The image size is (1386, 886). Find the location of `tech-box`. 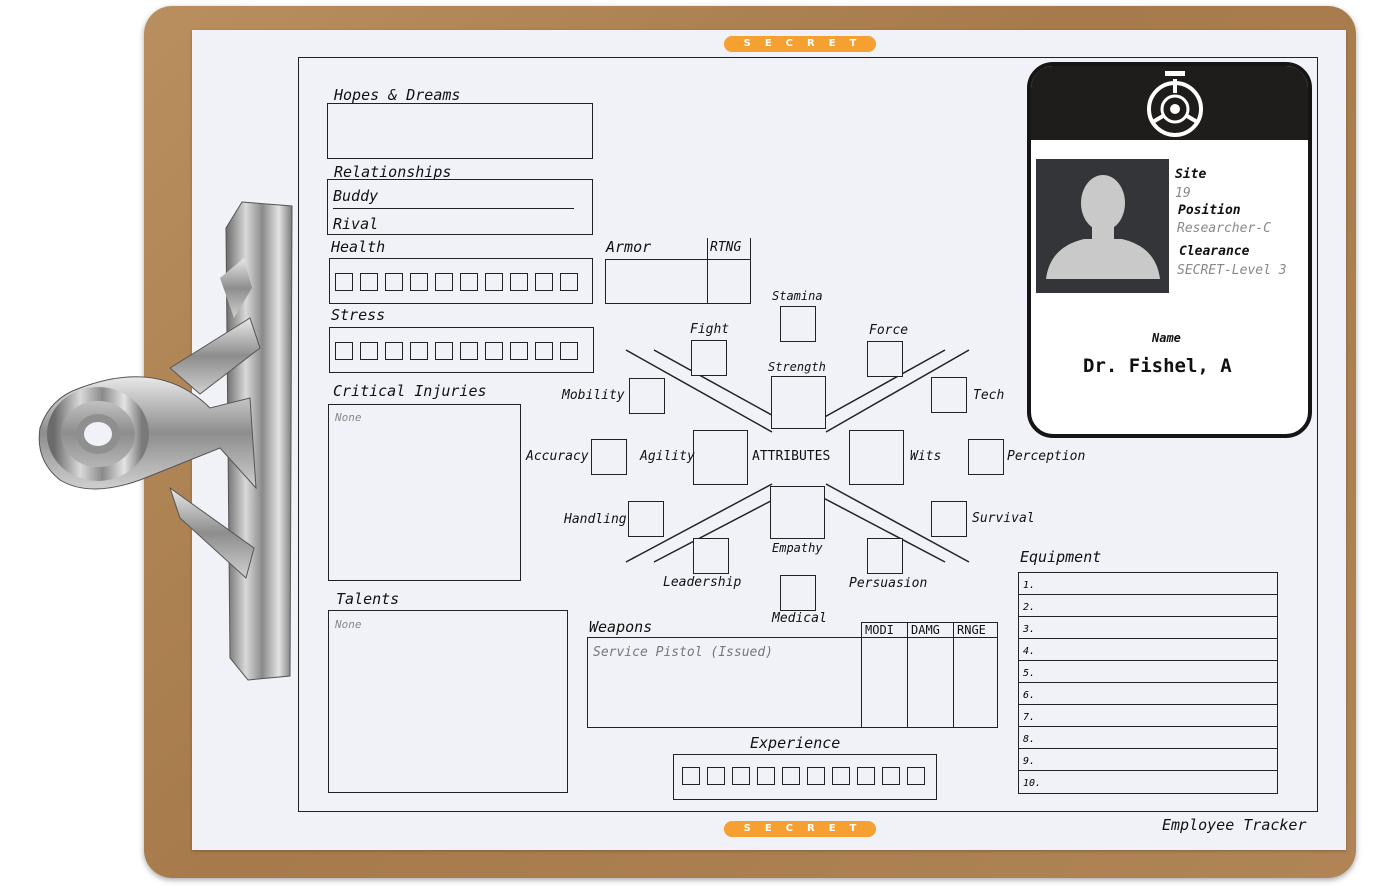

tech-box is located at coordinates (949, 395).